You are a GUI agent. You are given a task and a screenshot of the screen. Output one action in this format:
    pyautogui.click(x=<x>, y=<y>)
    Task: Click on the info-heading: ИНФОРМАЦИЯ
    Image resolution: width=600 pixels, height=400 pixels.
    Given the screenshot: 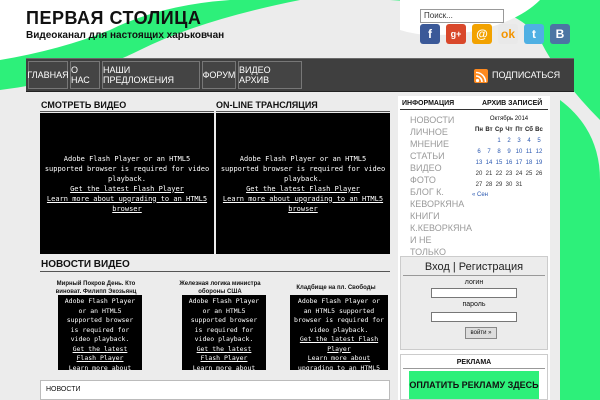 What is the action you would take?
    pyautogui.click(x=428, y=103)
    